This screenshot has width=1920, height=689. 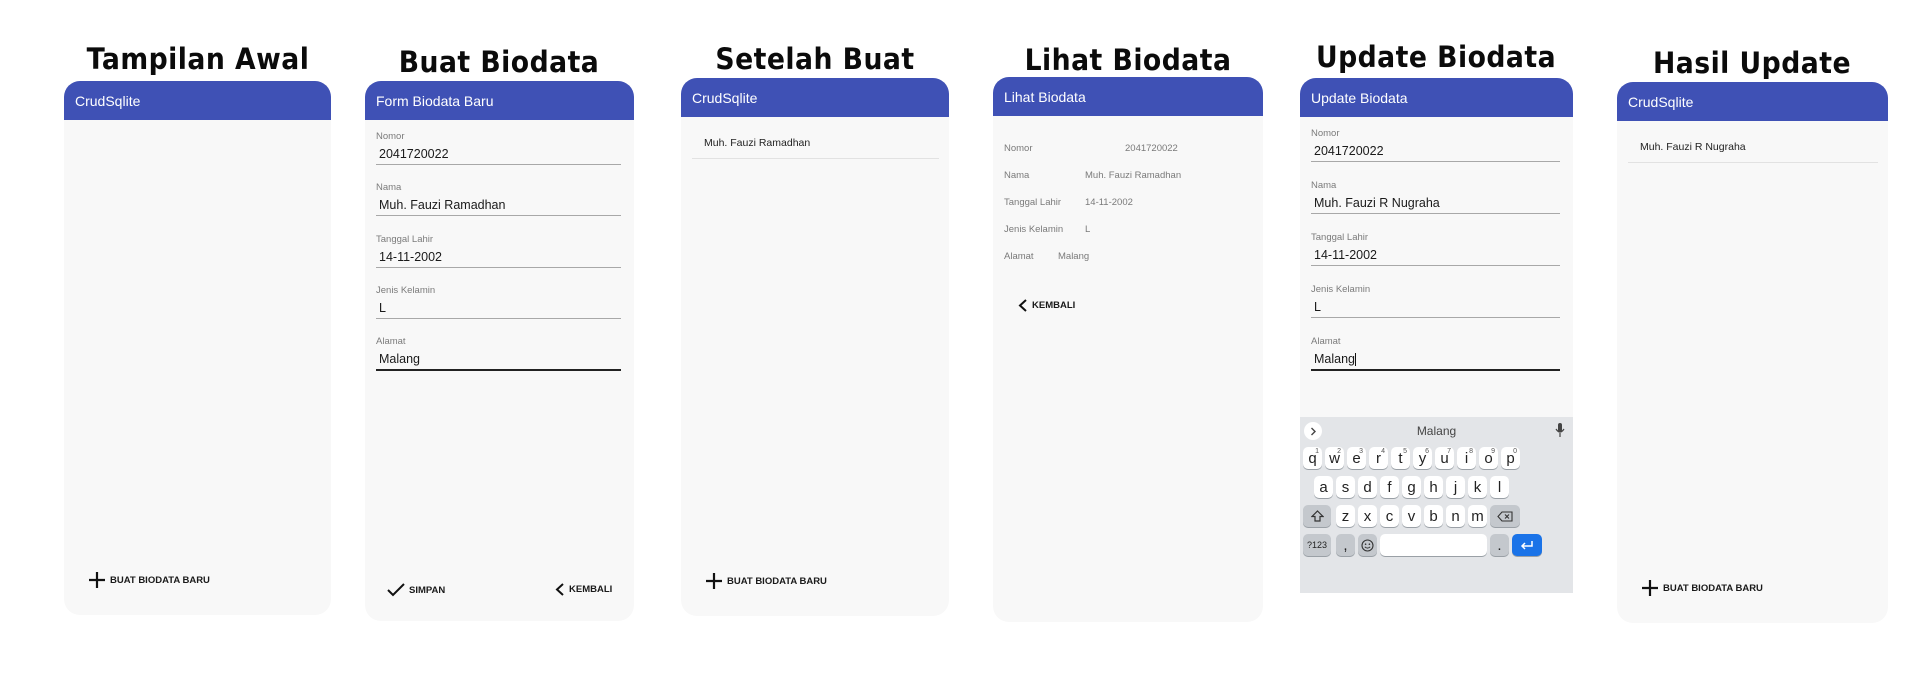 What do you see at coordinates (1133, 175) in the screenshot?
I see `detail-value: Muh. Fauzi Ramadhan` at bounding box center [1133, 175].